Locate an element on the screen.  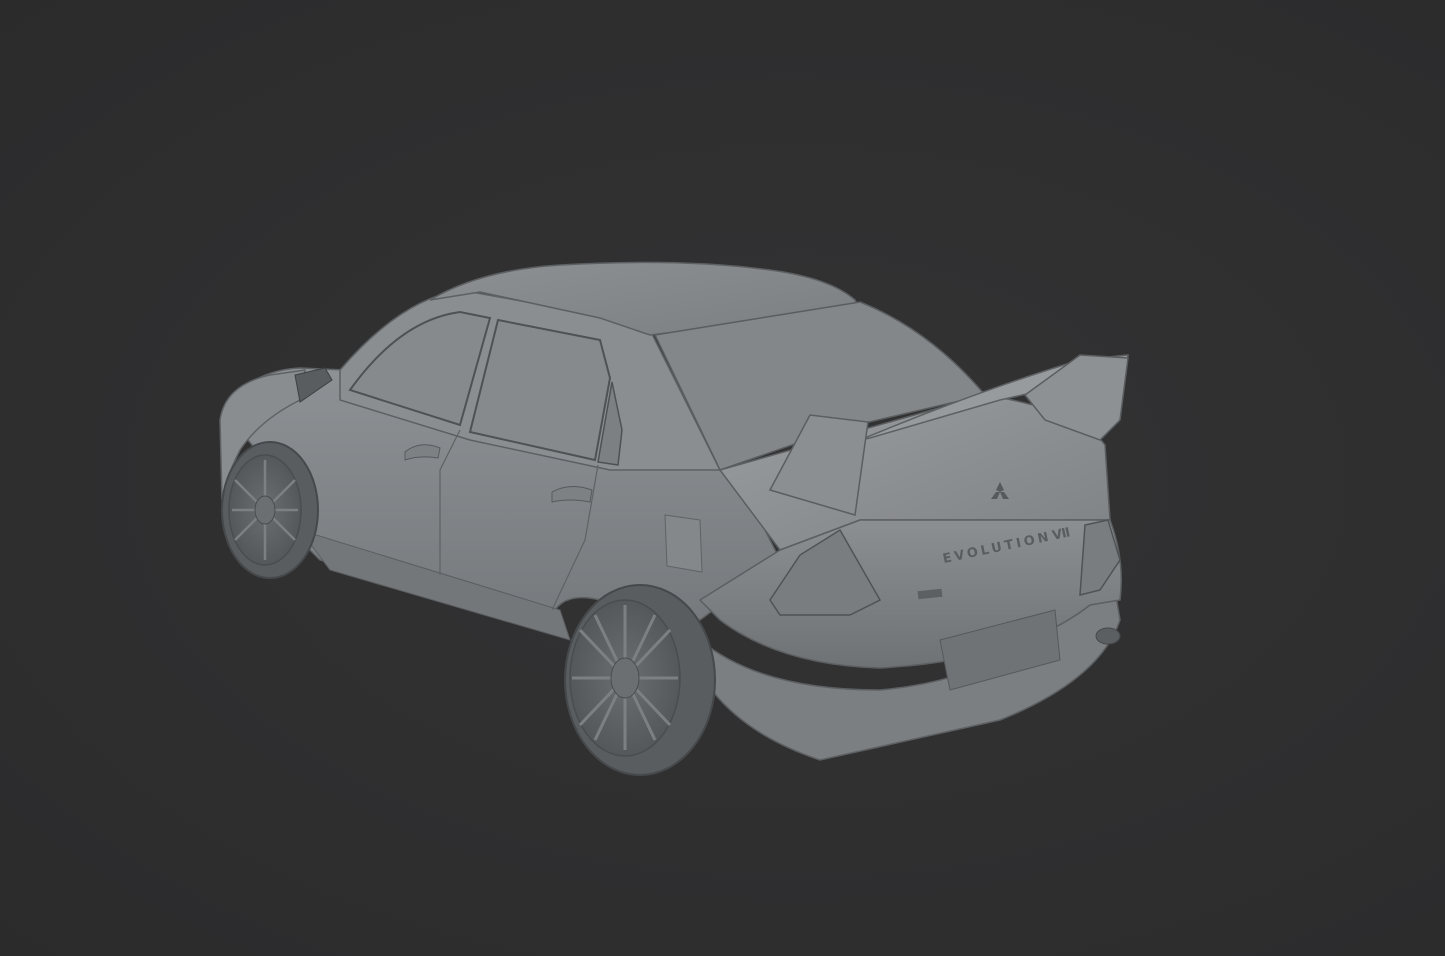
front-wheel is located at coordinates (270, 510).